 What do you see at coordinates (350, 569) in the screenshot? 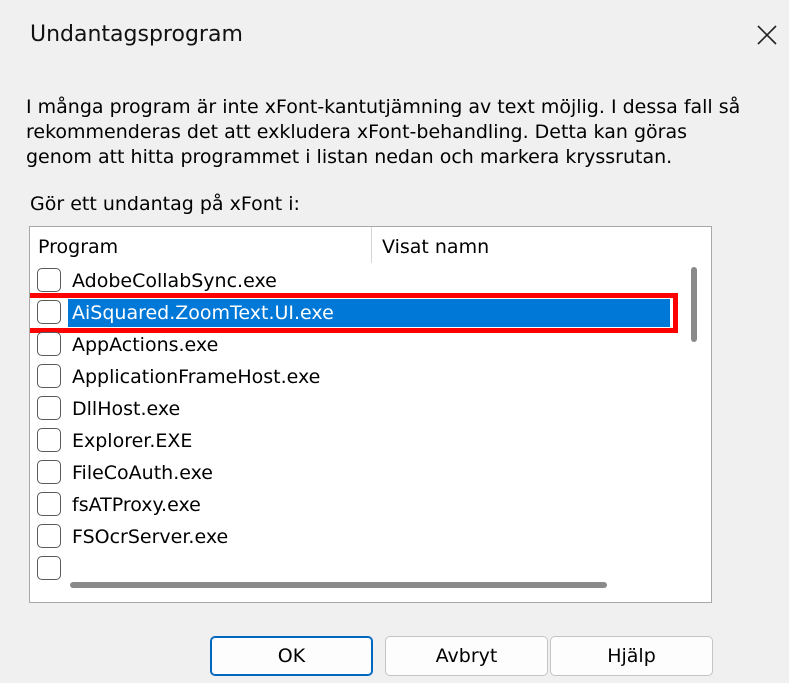
I see `list-item` at bounding box center [350, 569].